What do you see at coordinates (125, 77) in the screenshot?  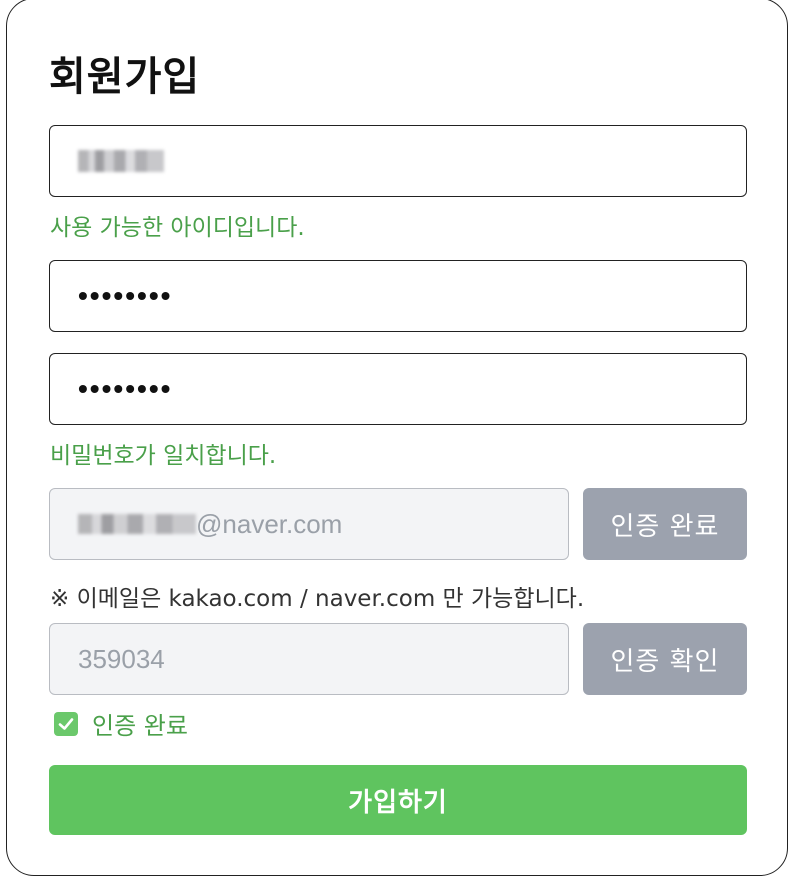 I see `page-title: 회원가입` at bounding box center [125, 77].